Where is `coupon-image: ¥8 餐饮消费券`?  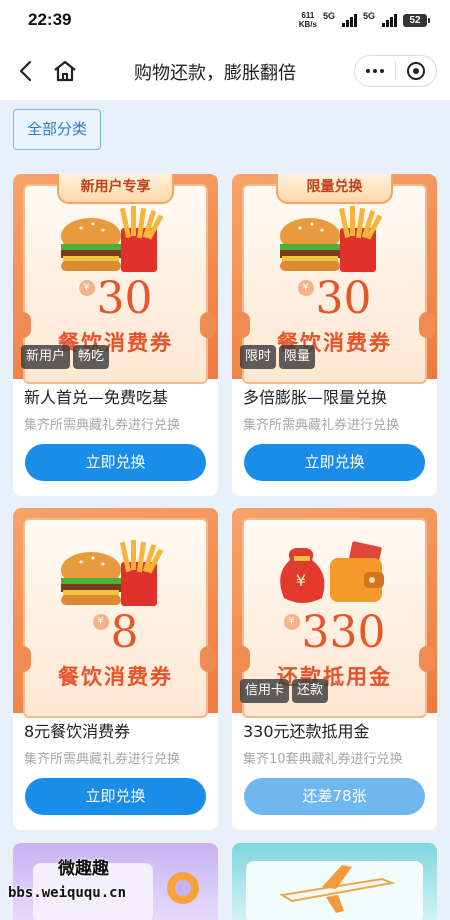
coupon-image: ¥8 餐饮消费券 is located at coordinates (115, 613).